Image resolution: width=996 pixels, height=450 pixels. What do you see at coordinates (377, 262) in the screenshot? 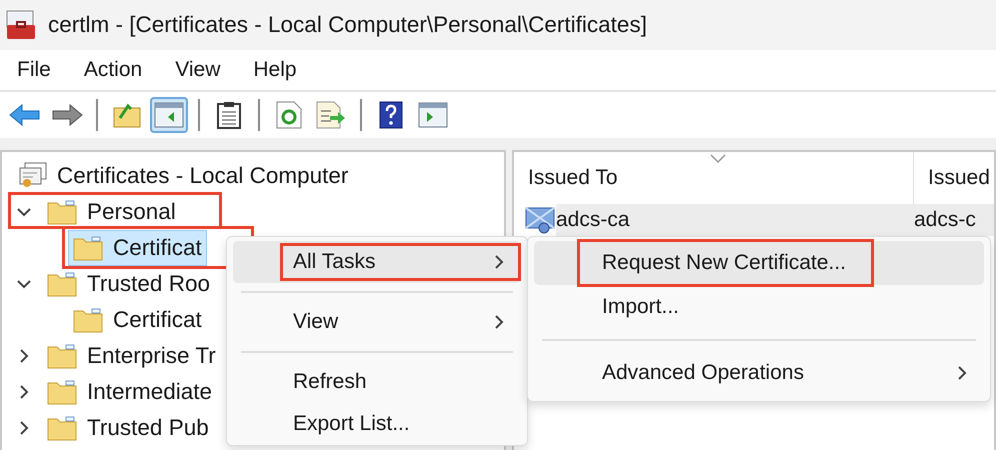
I see `menu-item: All Tasks` at bounding box center [377, 262].